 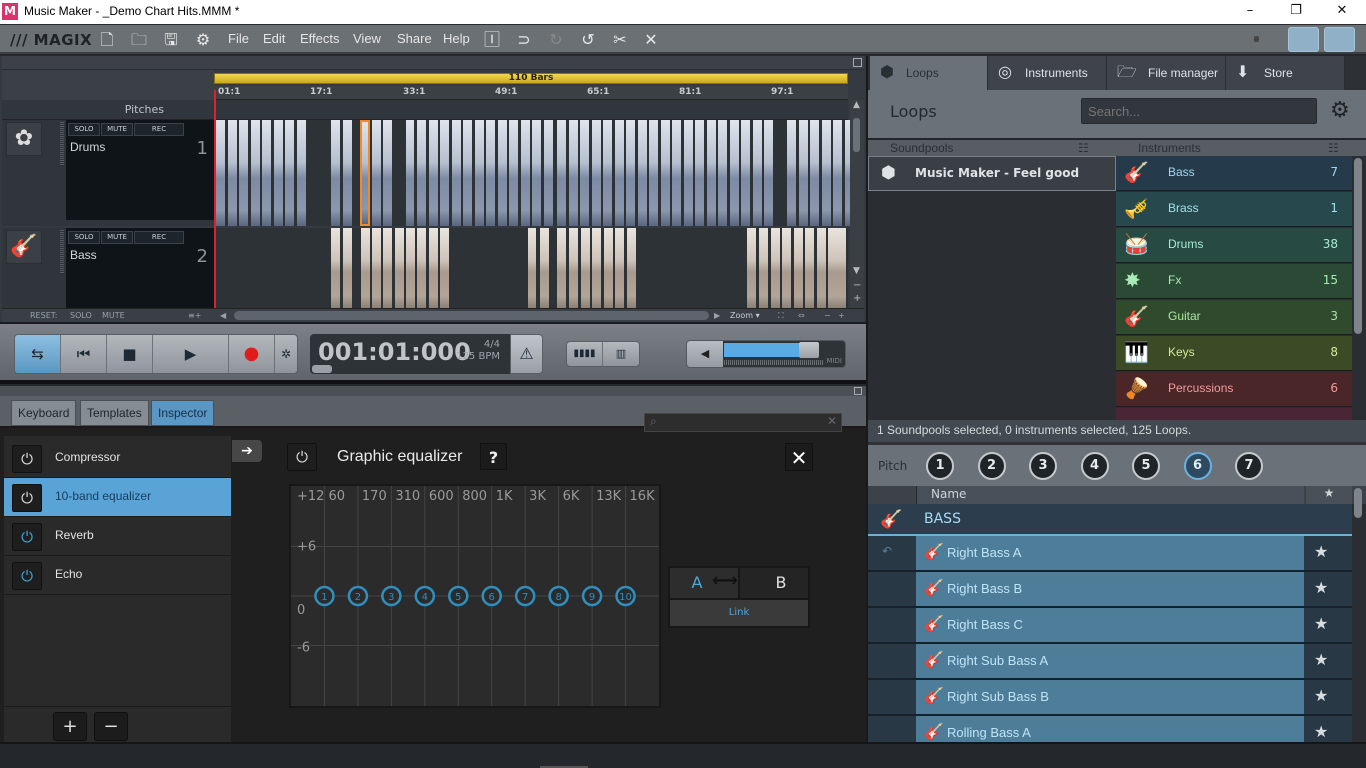 I want to click on track-header-drums: ✿ SOLO MUTE REC Drums 1, so click(x=108, y=173).